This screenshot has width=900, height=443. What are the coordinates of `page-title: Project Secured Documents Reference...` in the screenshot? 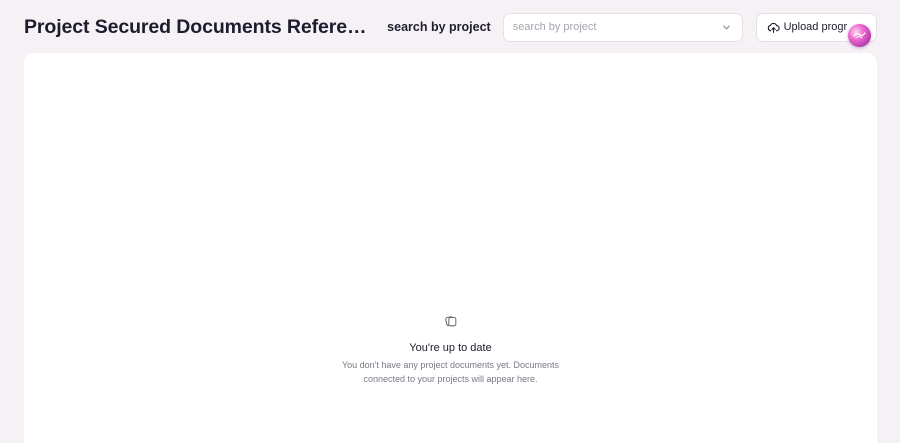 It's located at (201, 26).